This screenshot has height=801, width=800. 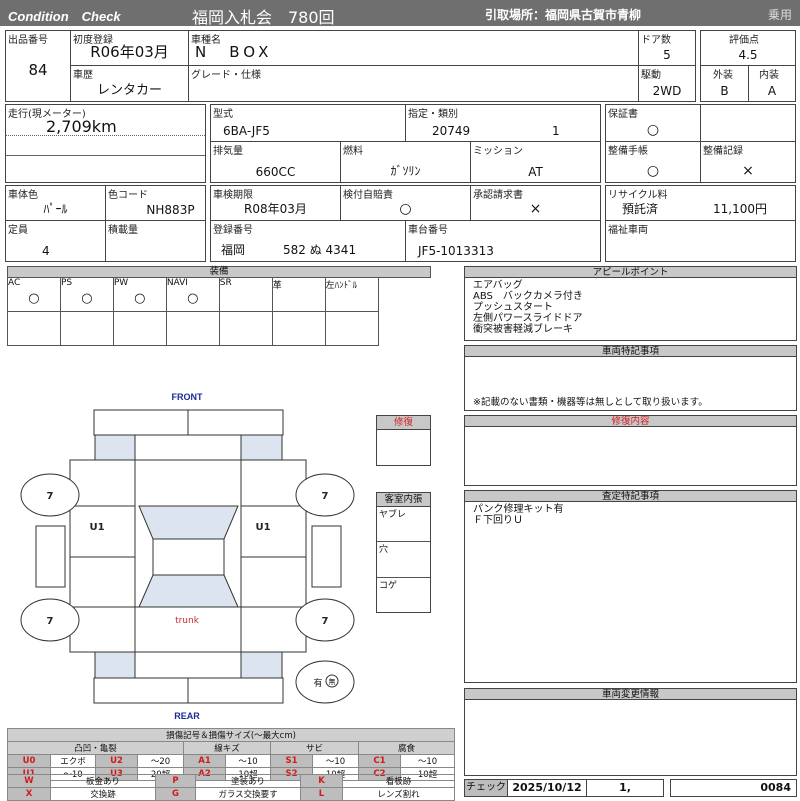 What do you see at coordinates (427, 761) in the screenshot?
I see `legend-cell: ～10` at bounding box center [427, 761].